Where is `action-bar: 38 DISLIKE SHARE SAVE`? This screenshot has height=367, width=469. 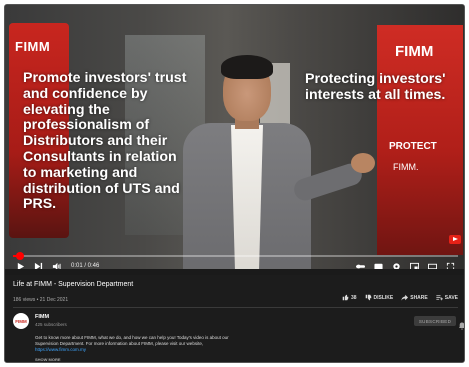 action-bar: 38 DISLIKE SHARE SAVE is located at coordinates (400, 297).